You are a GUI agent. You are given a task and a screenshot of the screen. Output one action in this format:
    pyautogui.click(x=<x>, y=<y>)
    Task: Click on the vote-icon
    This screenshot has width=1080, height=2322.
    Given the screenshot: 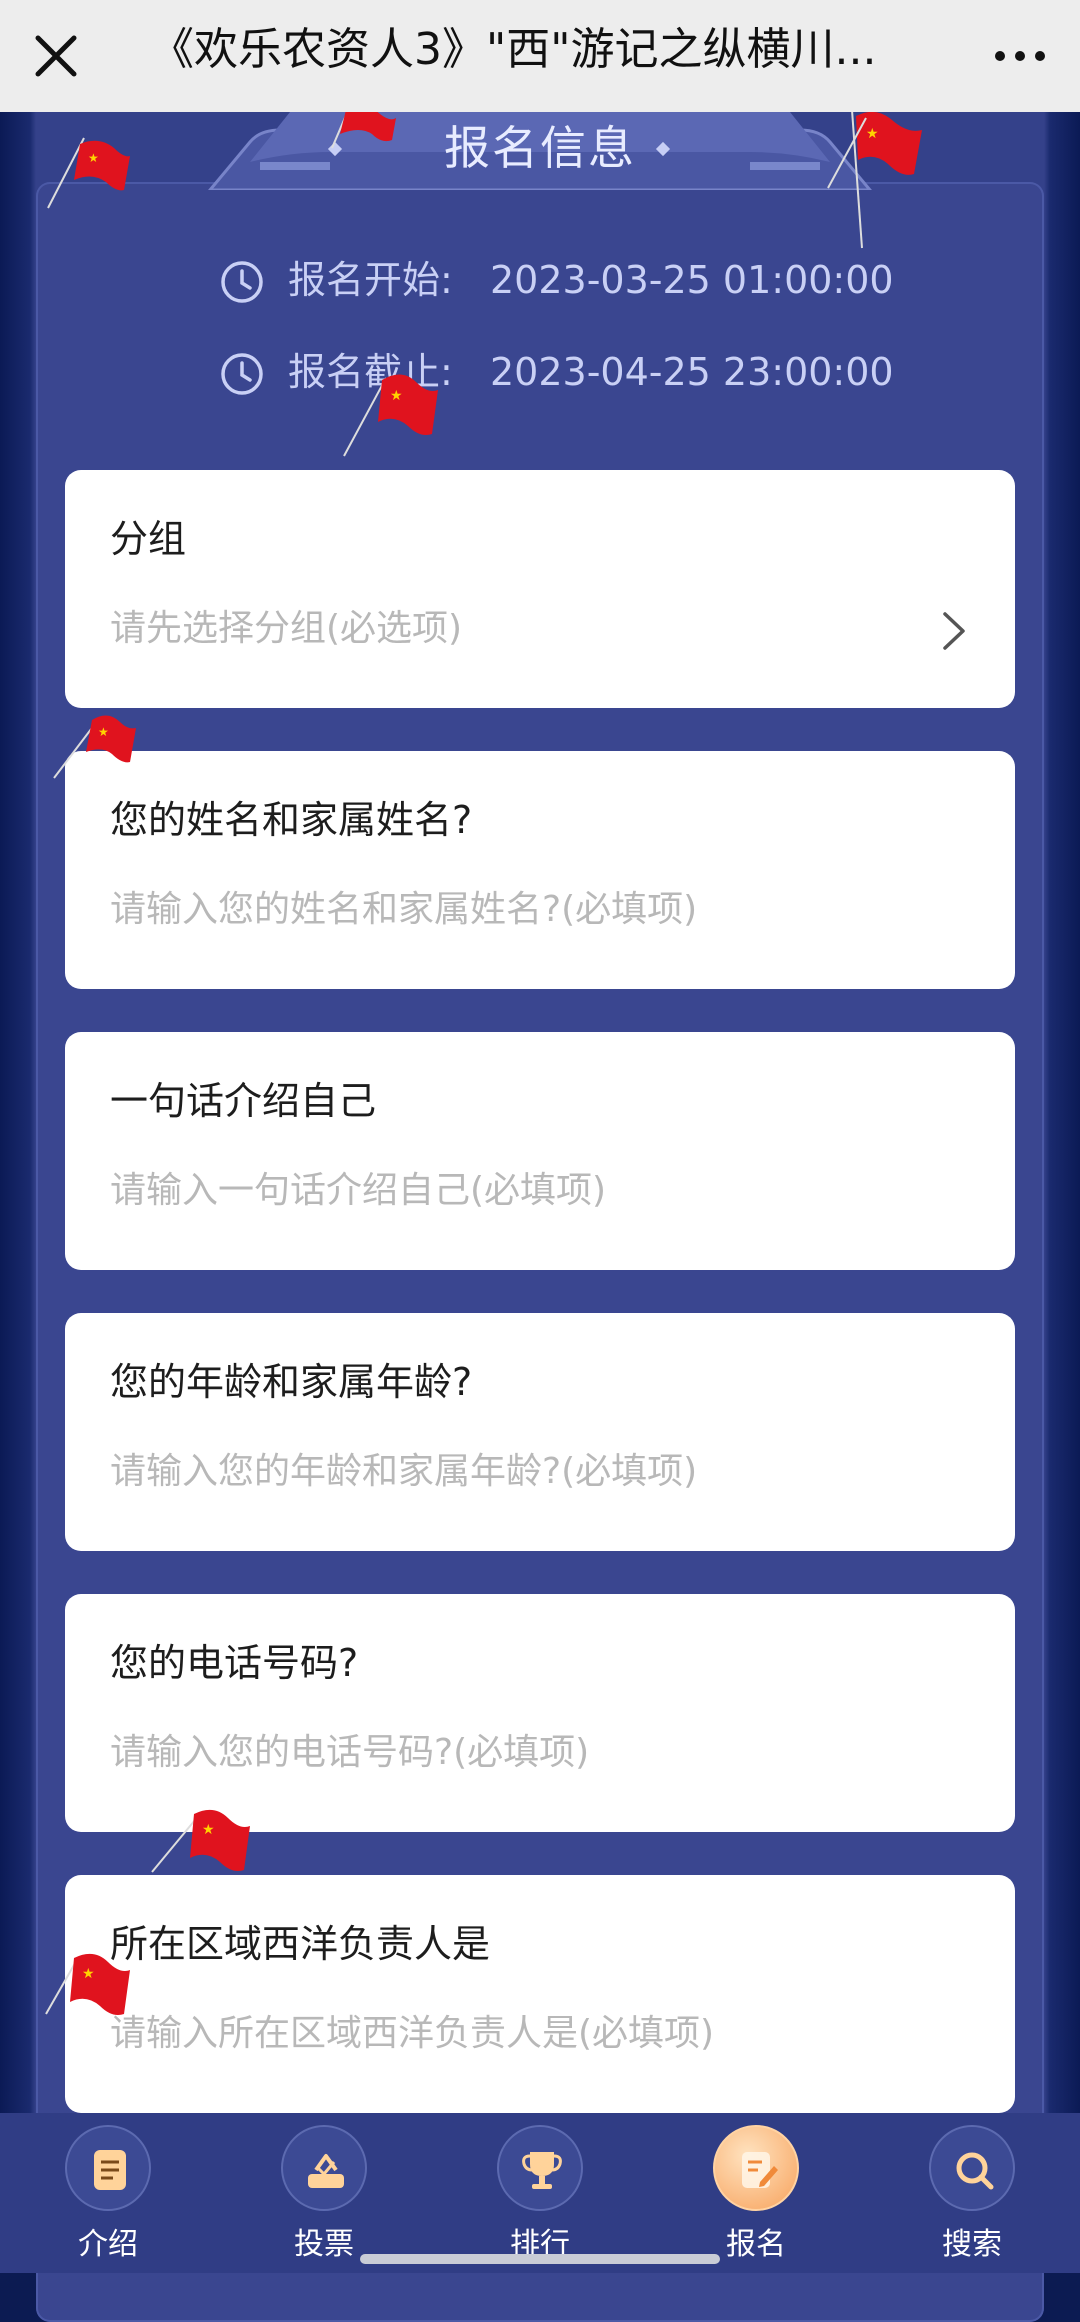 What is the action you would take?
    pyautogui.click(x=326, y=2171)
    